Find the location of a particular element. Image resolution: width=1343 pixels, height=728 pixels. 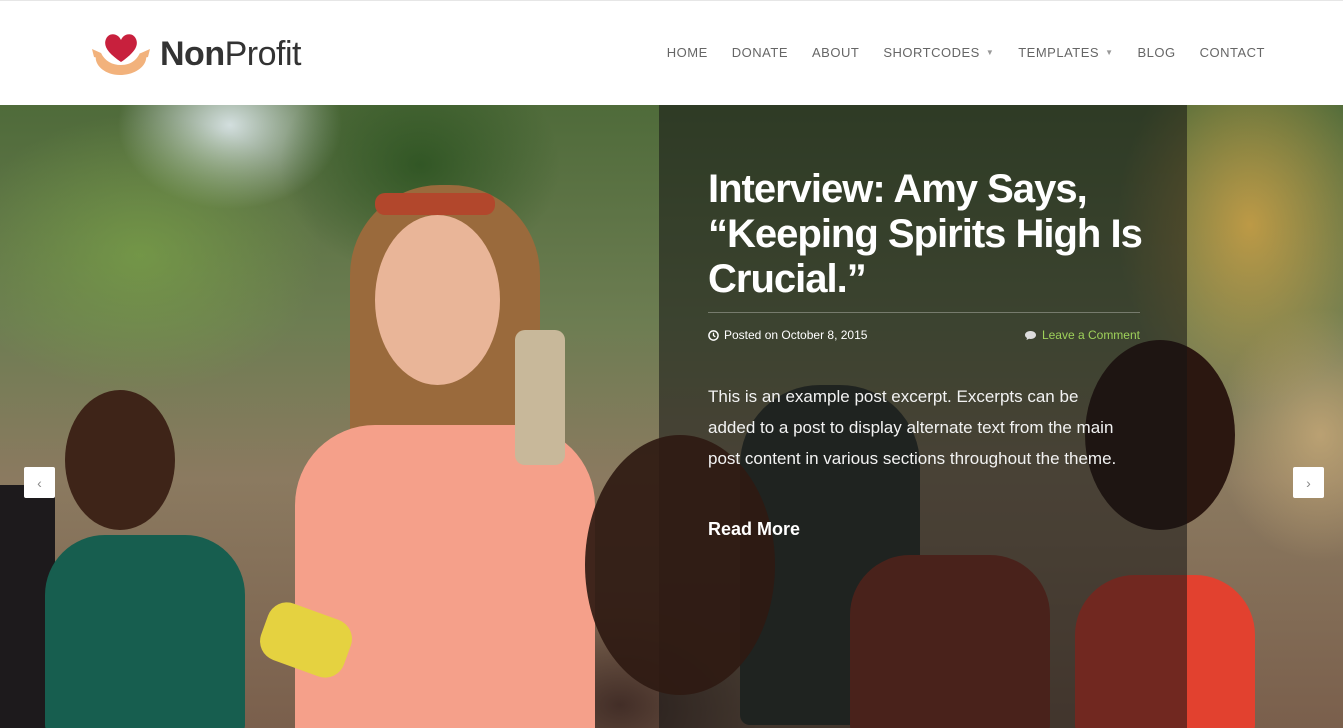

post-date-text: Posted on October 8, 2015 is located at coordinates (796, 335).